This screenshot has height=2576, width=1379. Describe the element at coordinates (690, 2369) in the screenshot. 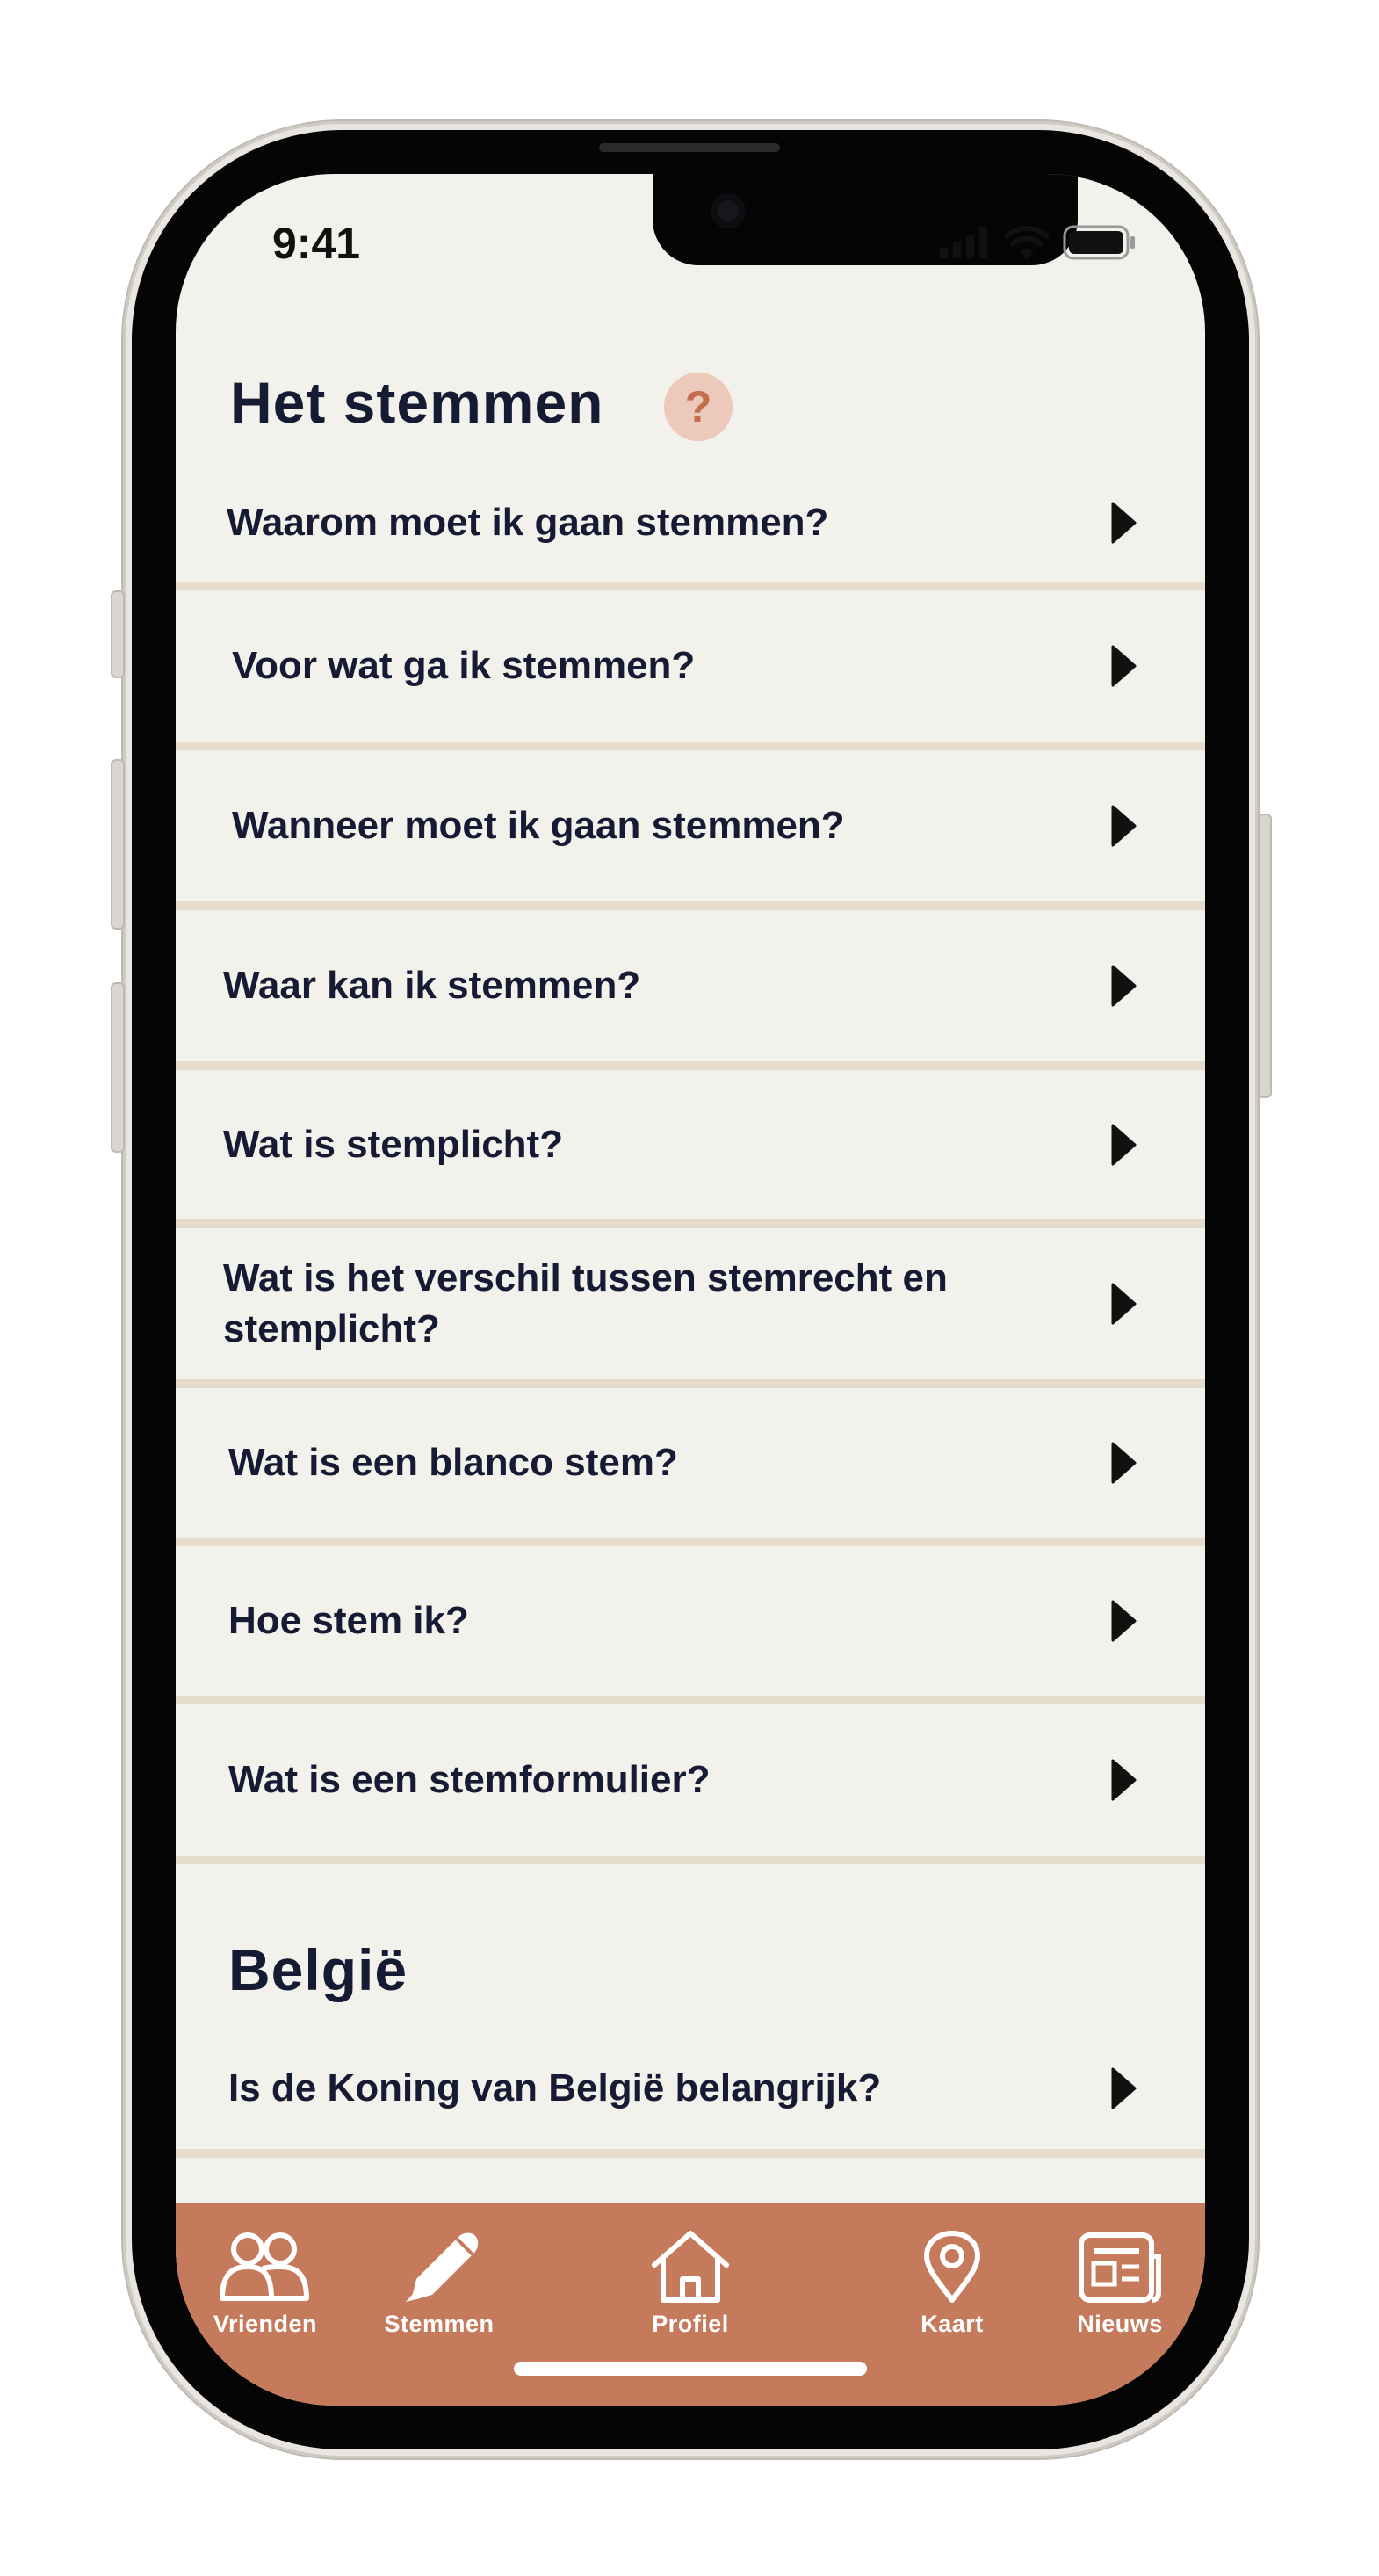

I see `home-indicator` at that location.